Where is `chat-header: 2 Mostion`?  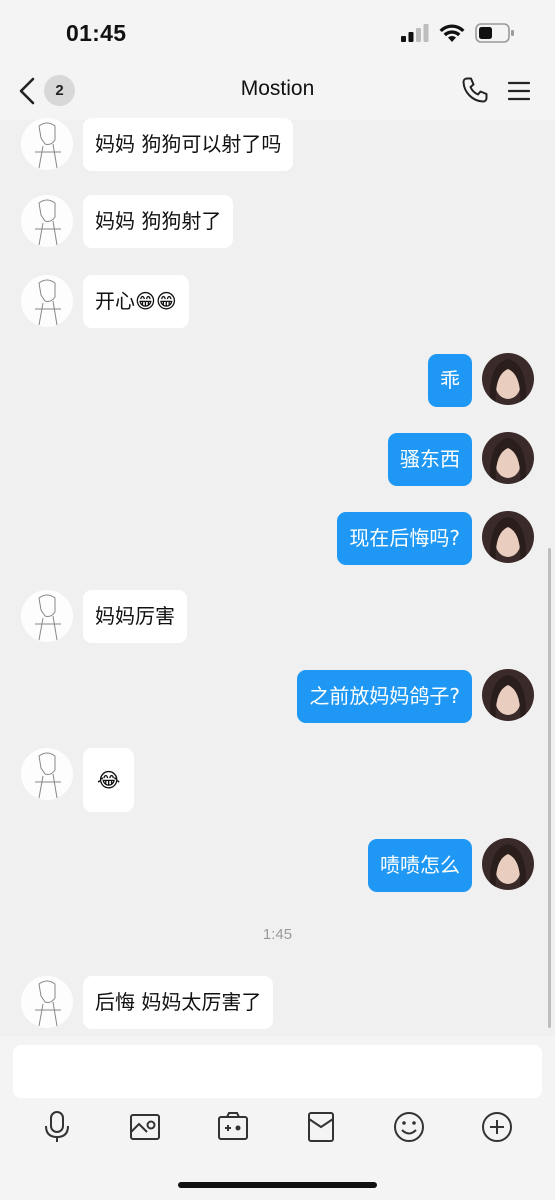 chat-header: 2 Mostion is located at coordinates (277, 91).